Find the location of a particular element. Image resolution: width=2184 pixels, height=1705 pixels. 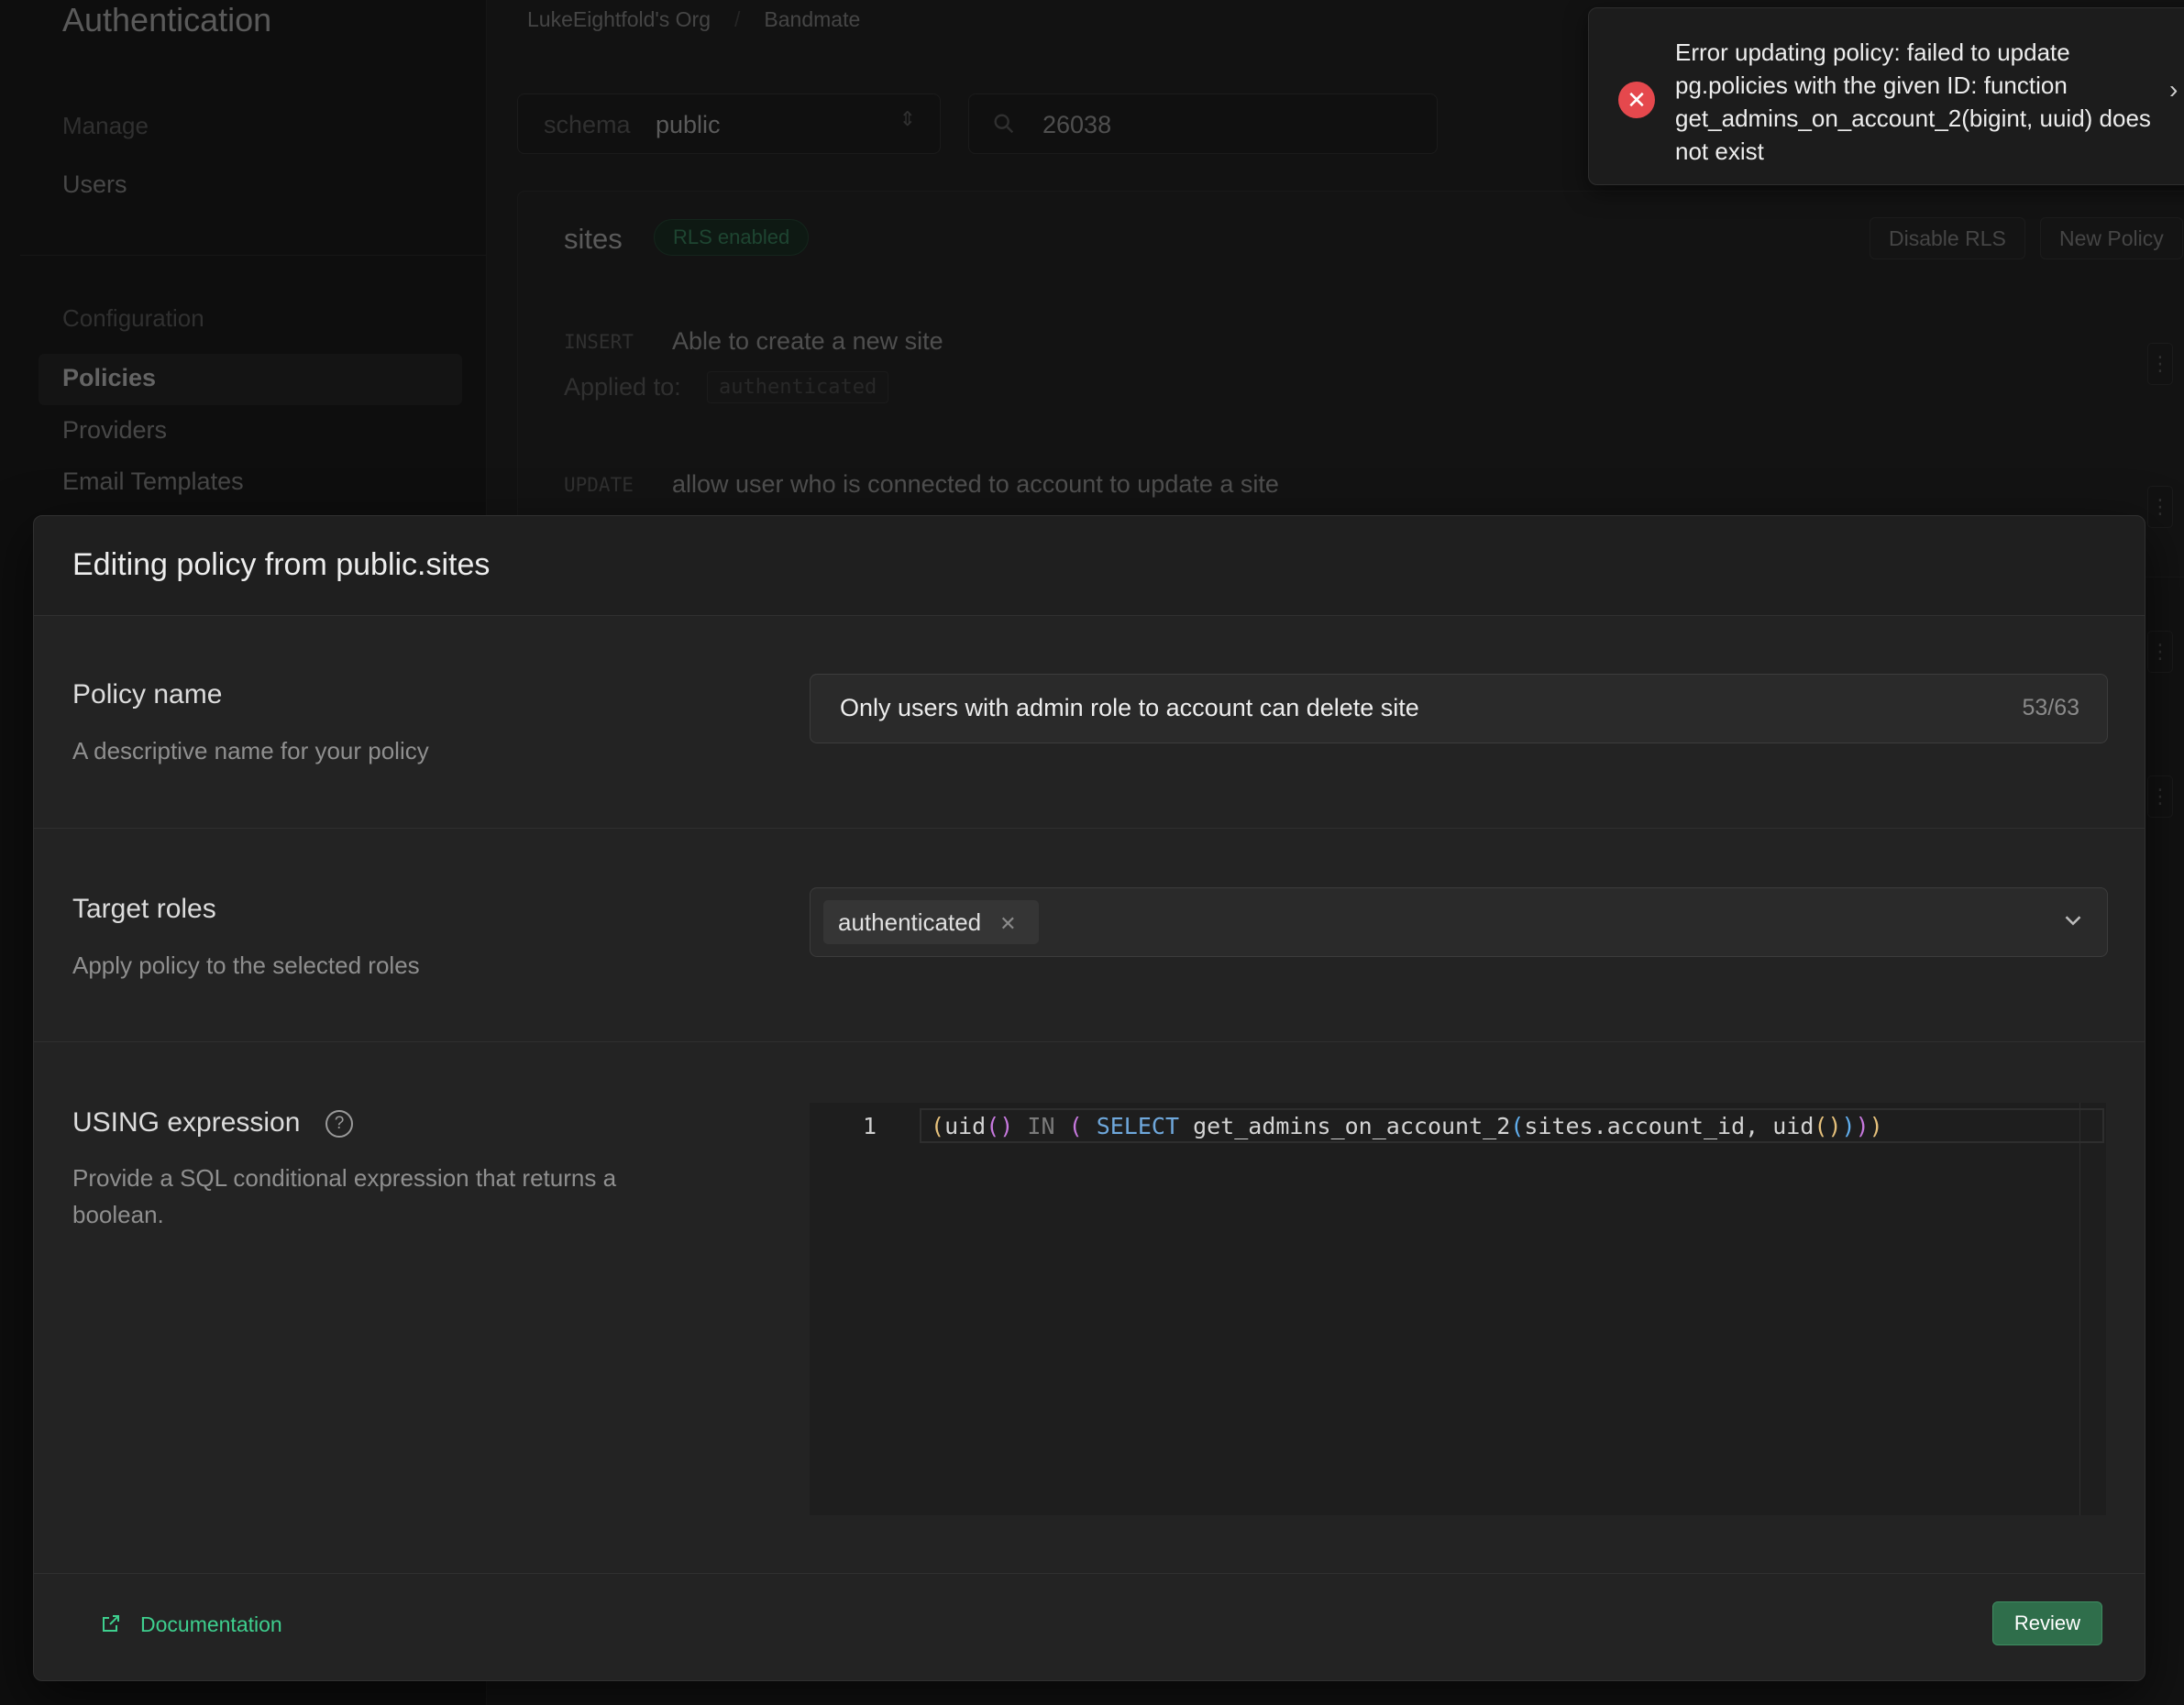

footer-divider is located at coordinates (1089, 1573).